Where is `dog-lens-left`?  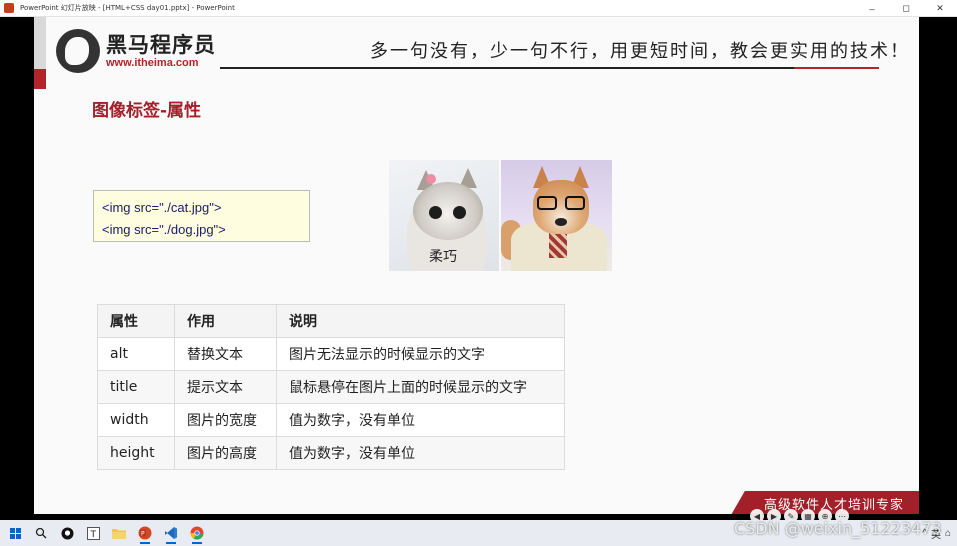
dog-lens-left is located at coordinates (547, 203).